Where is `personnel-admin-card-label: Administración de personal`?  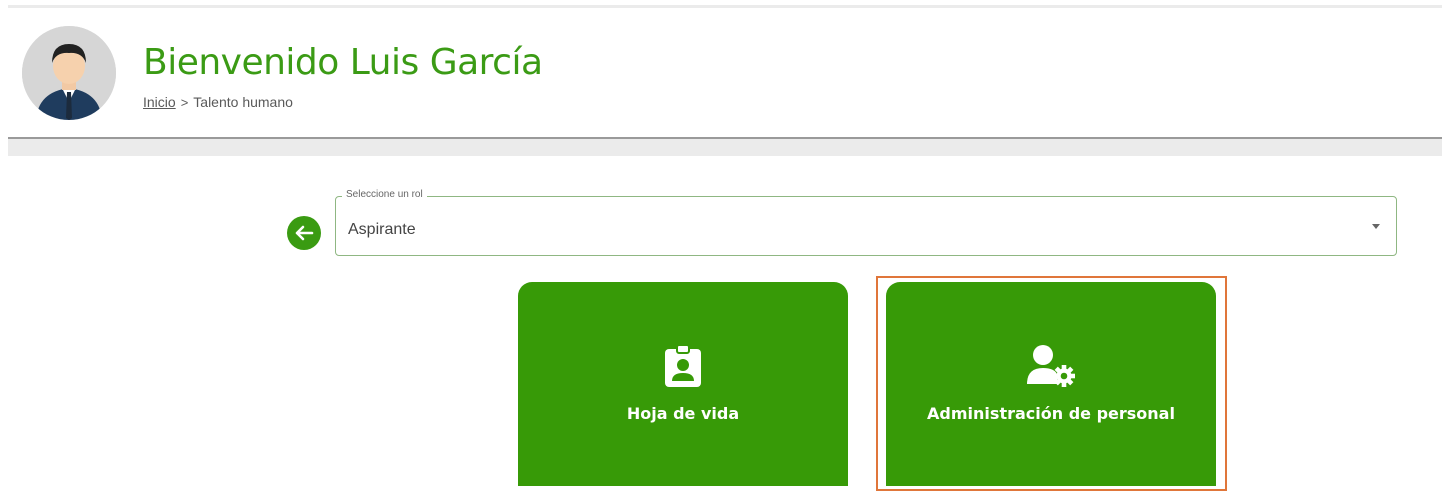 personnel-admin-card-label: Administración de personal is located at coordinates (1051, 413).